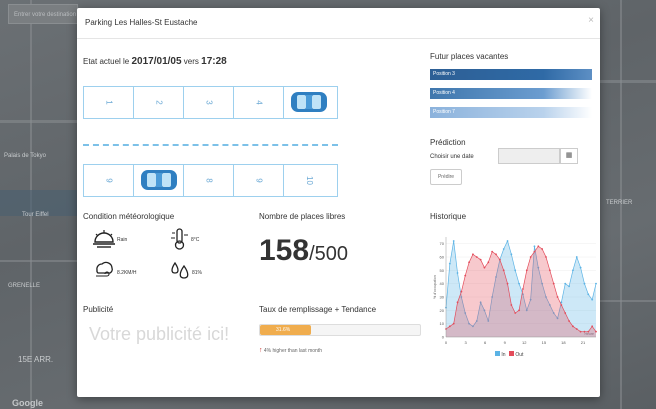  Describe the element at coordinates (435, 287) in the screenshot. I see `y-axis-label: % d'occupation` at that location.